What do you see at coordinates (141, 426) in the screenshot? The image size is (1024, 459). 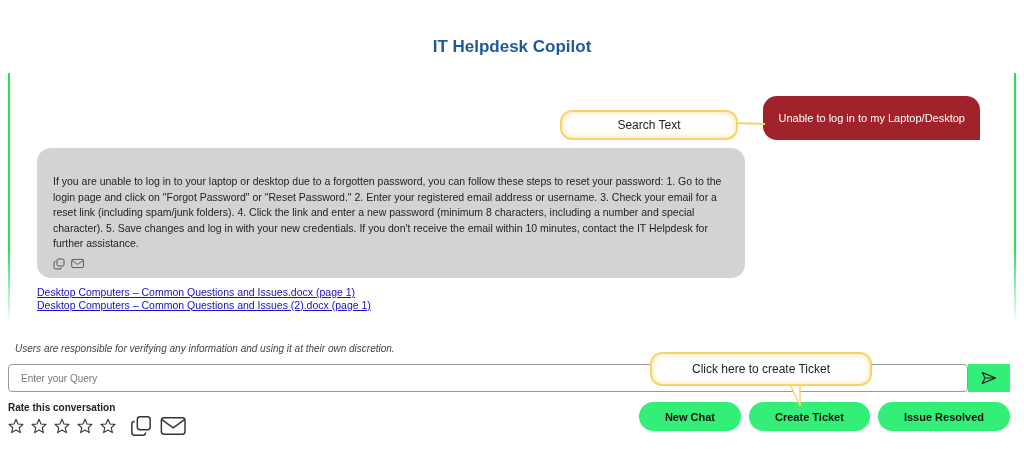 I see `copy-icon` at bounding box center [141, 426].